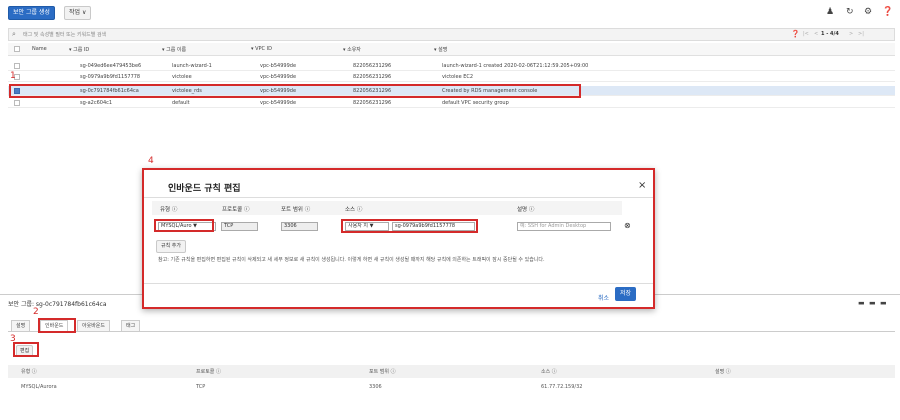  Describe the element at coordinates (451, 371) in the screenshot. I see `inbound-rules-header: 유형 ⓘ 프로토콜 ⓘ 포트 범위 ⓘ 소스 ⓘ 설명 ⓘ` at that location.